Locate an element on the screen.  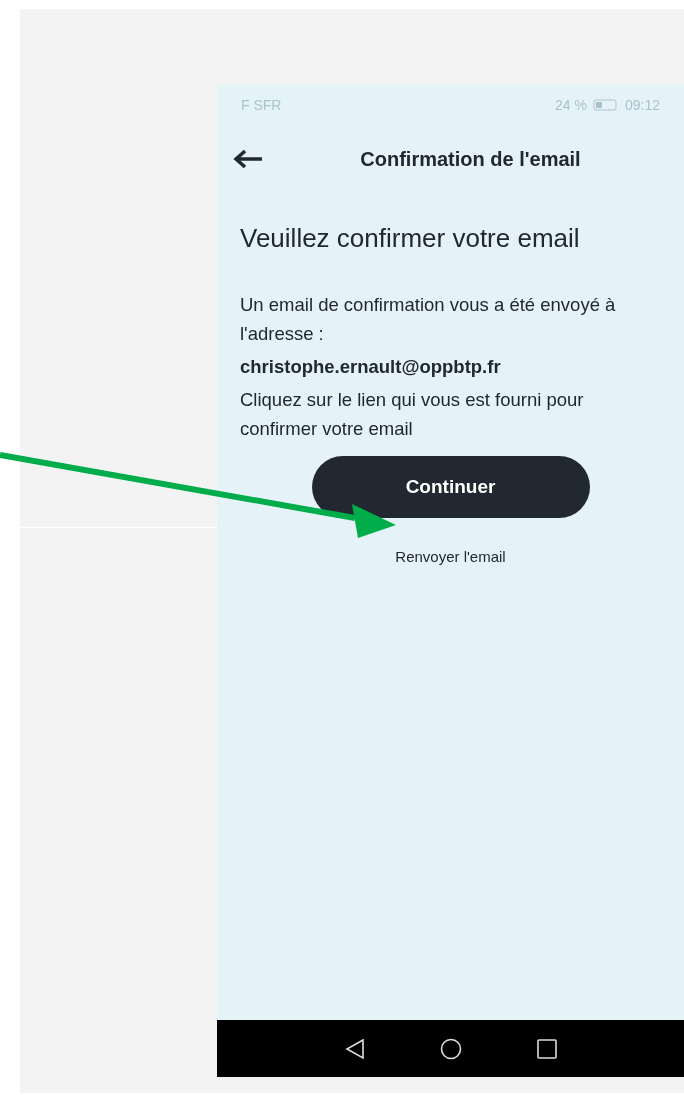
recents-icon is located at coordinates (546, 1048).